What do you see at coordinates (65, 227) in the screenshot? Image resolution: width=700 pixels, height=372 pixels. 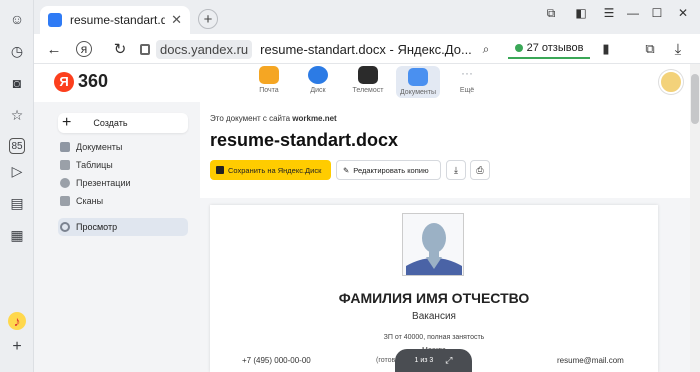 I see `eye-icon` at bounding box center [65, 227].